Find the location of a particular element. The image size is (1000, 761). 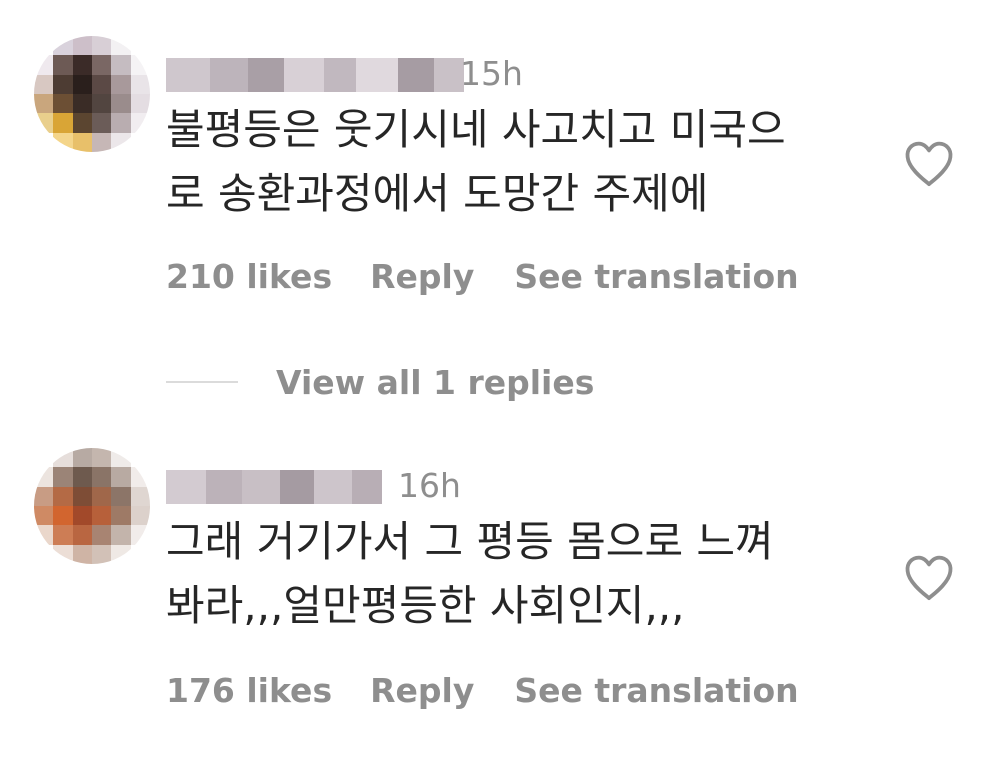

view-replies-button: View all 1 replies is located at coordinates (380, 382).